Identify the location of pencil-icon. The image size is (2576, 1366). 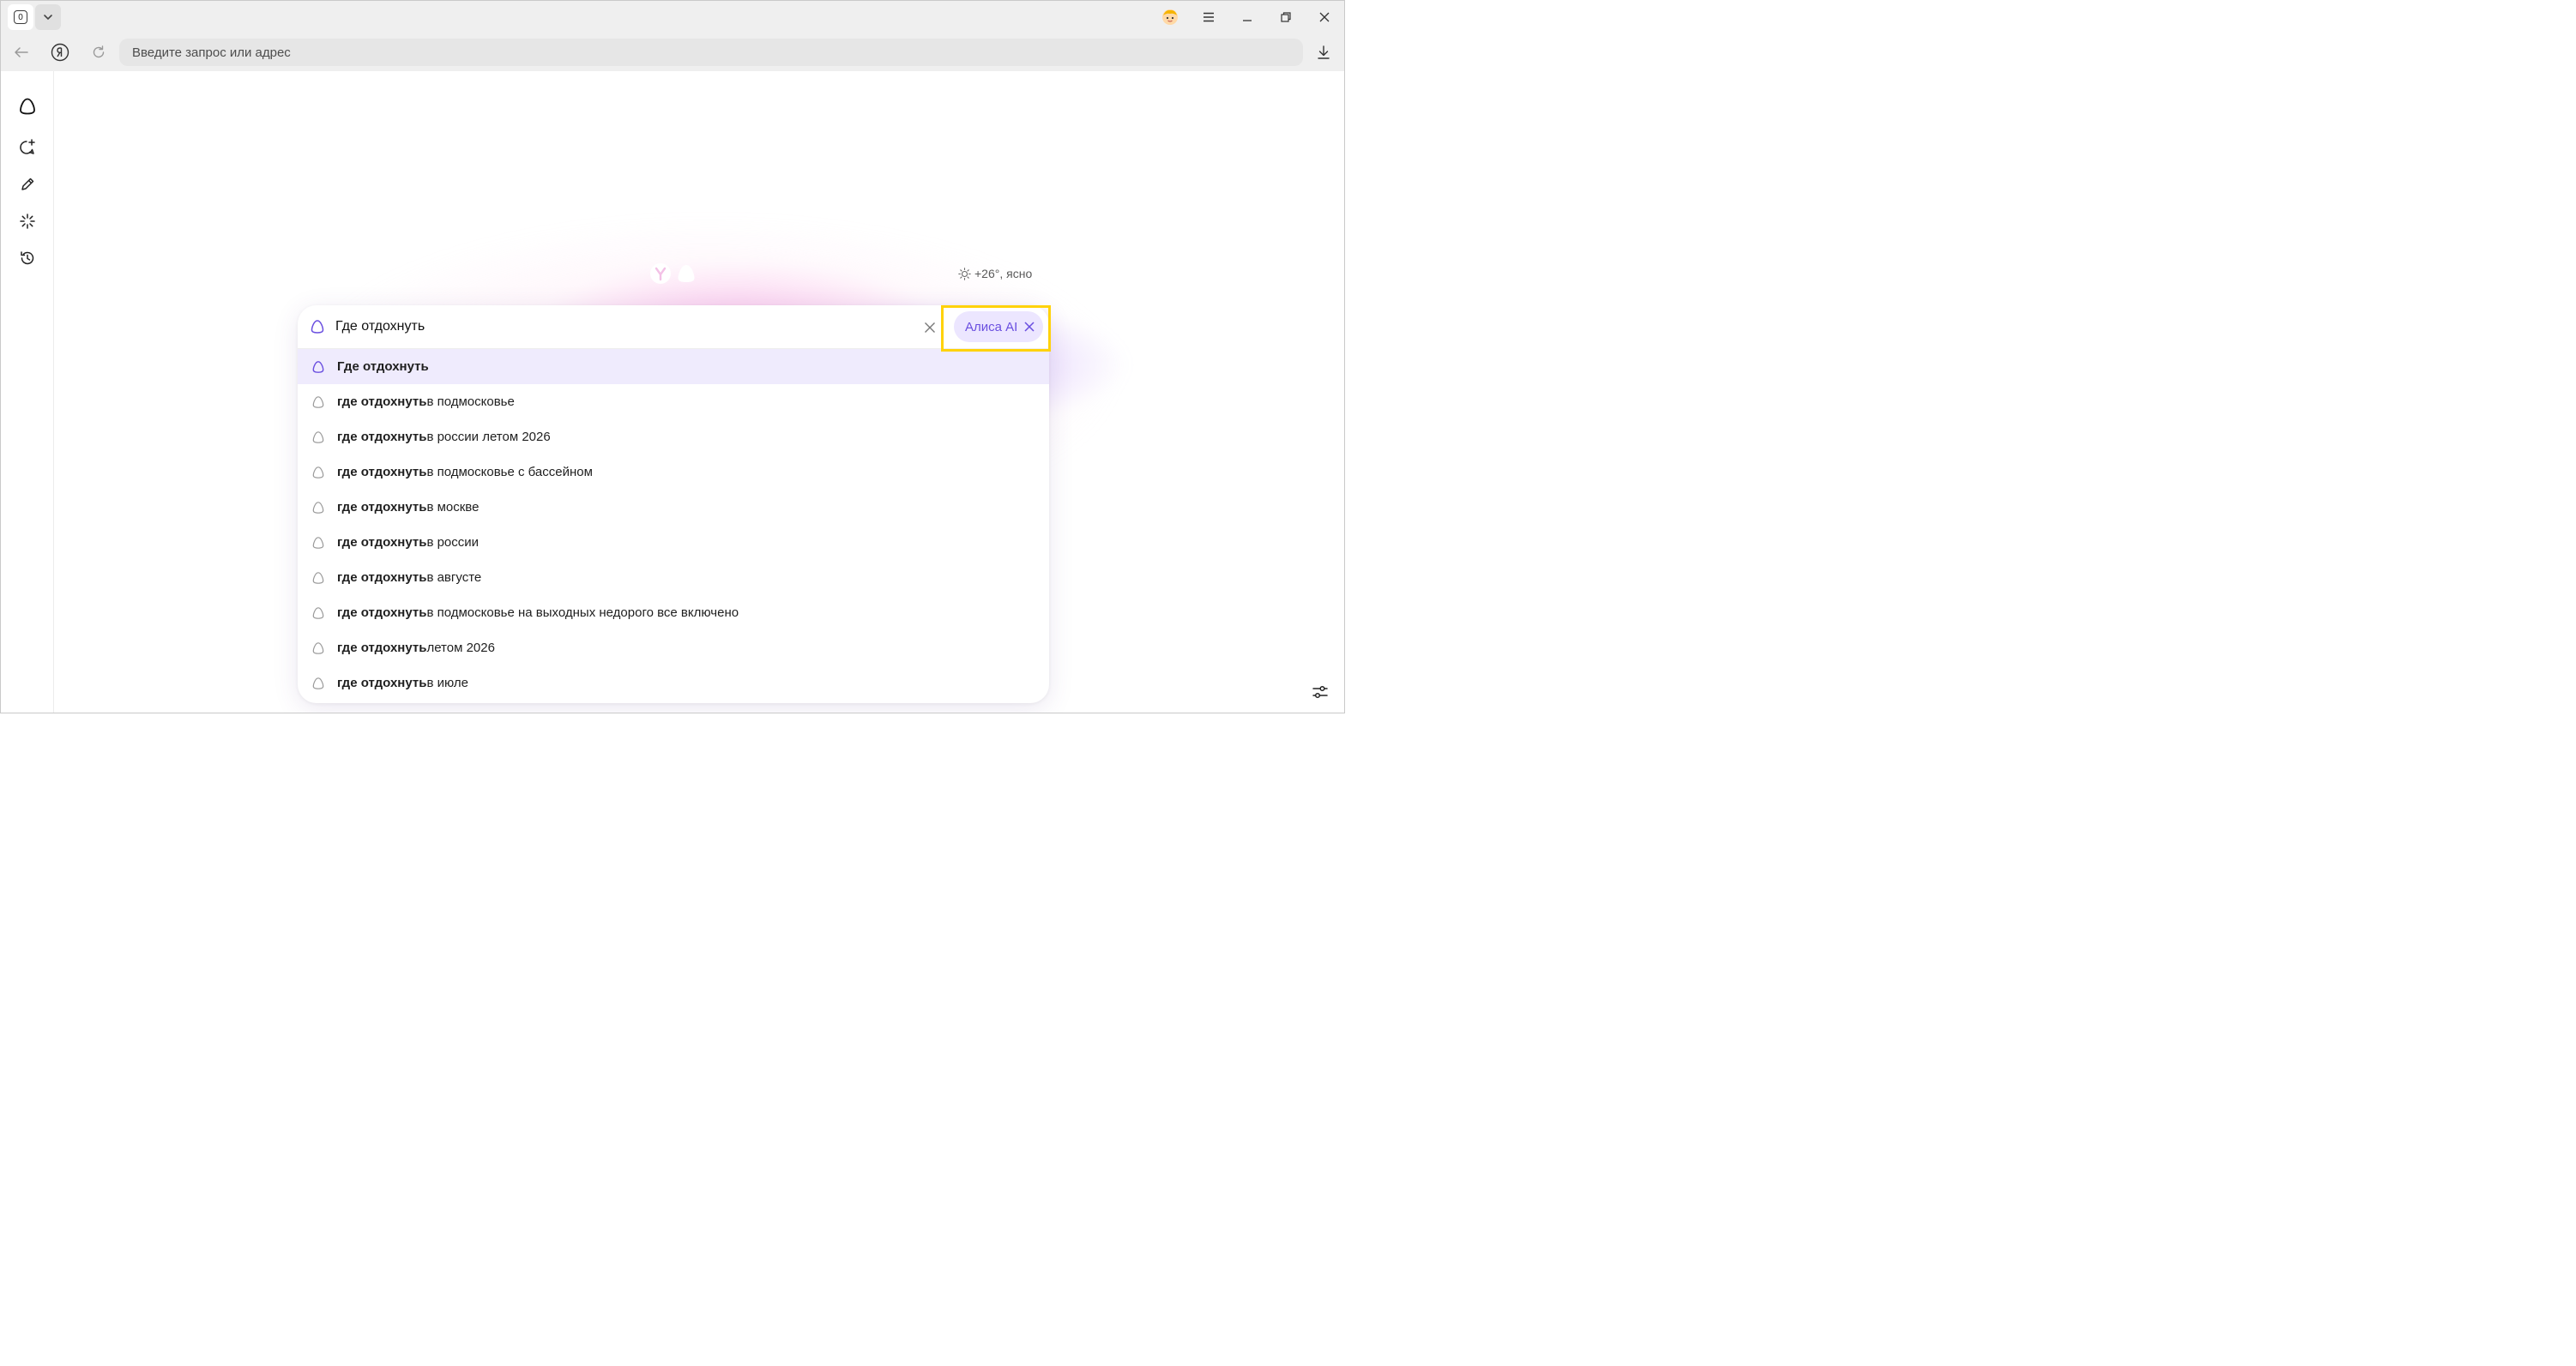
(27, 184).